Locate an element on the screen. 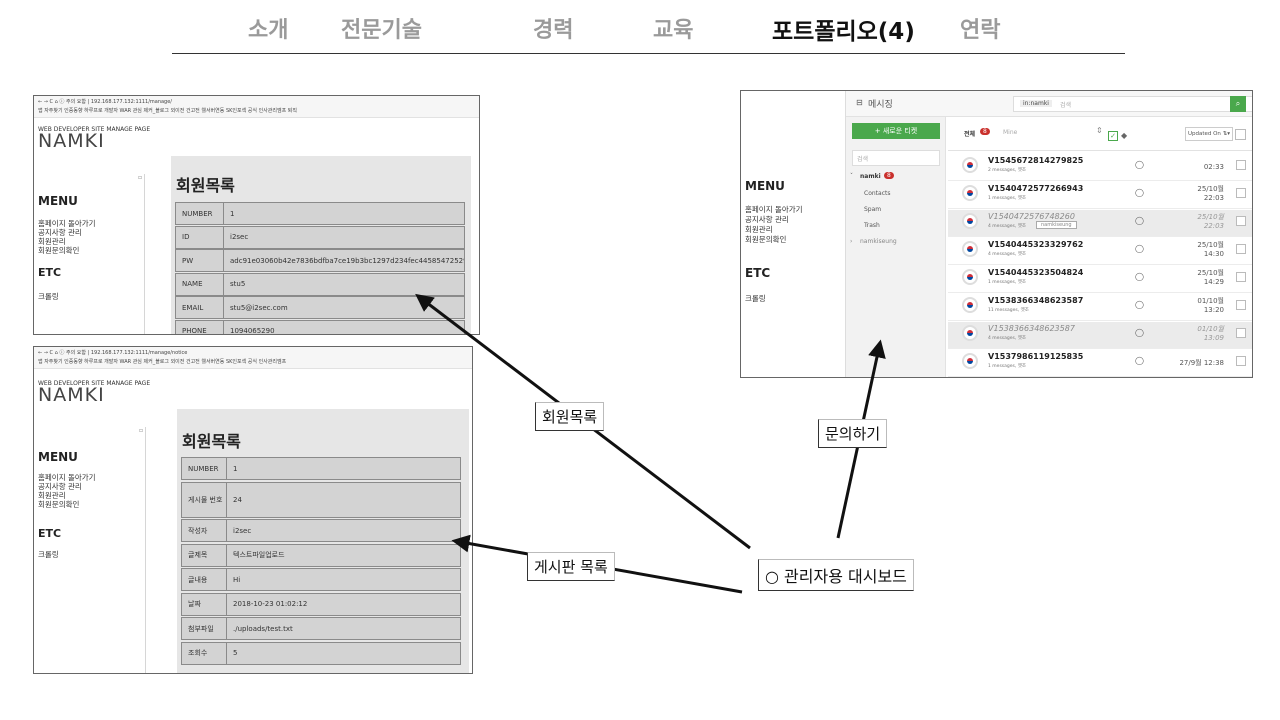 This screenshot has width=1280, height=720. nav-item-education: 교육 is located at coordinates (673, 28).